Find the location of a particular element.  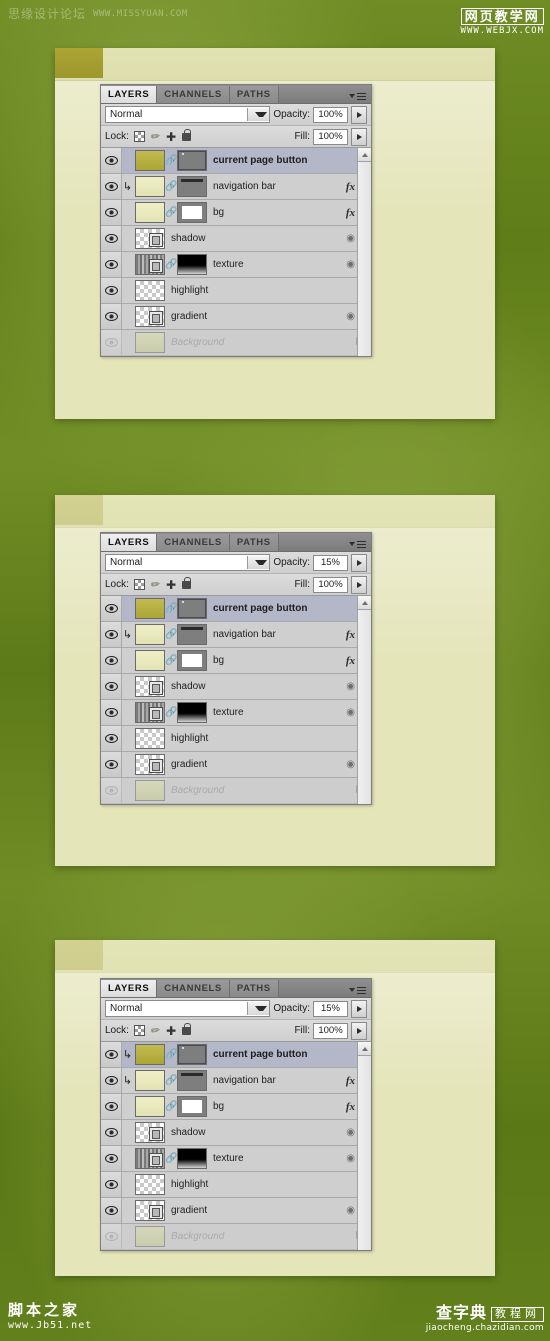

layer-row: 🔗 current page button is located at coordinates (236, 161).